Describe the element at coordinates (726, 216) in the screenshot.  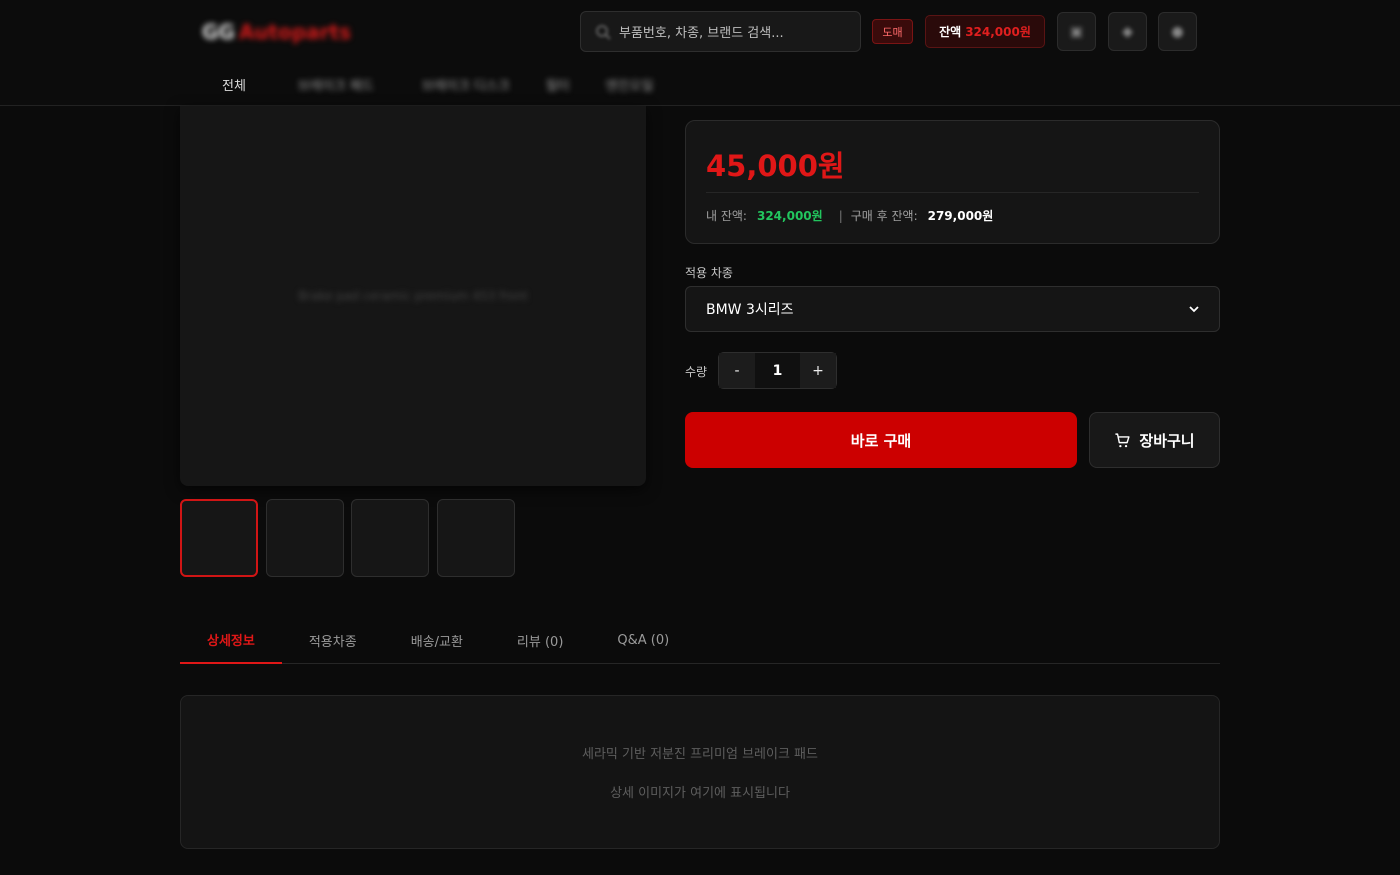
I see `my-balance-label: 내 잔액:` at that location.